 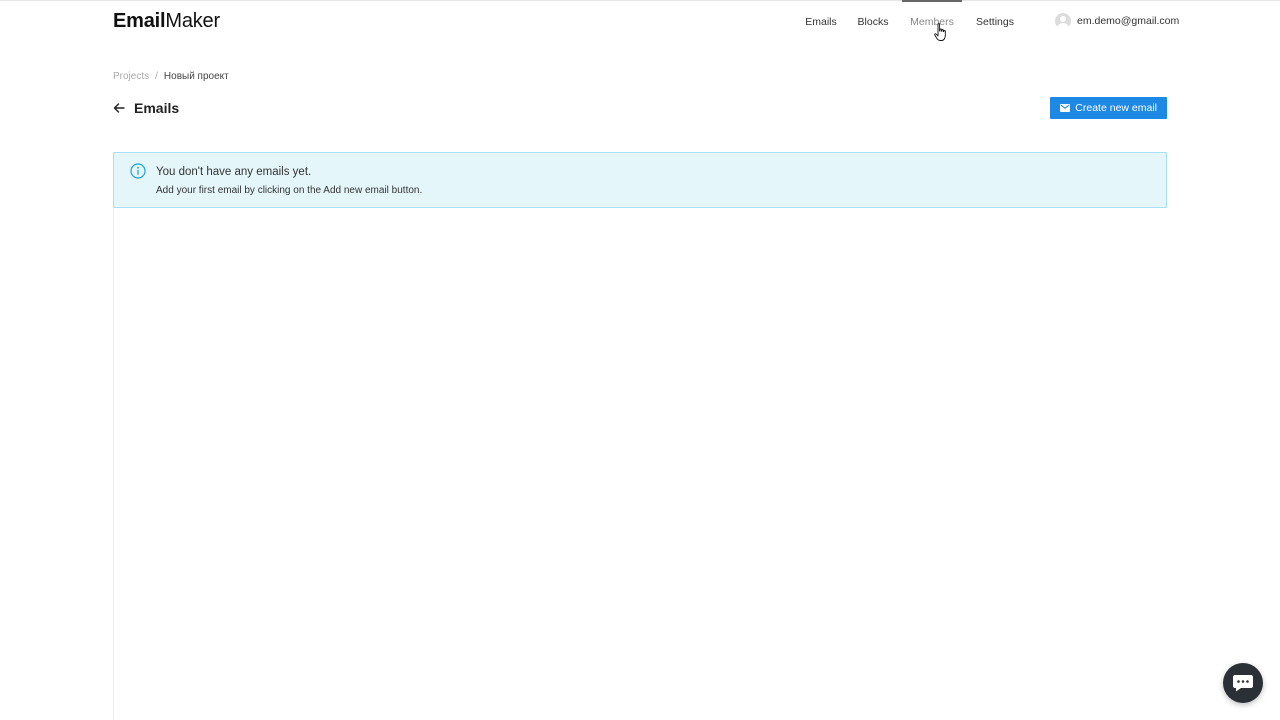 I want to click on nav-members: Members, so click(x=932, y=22).